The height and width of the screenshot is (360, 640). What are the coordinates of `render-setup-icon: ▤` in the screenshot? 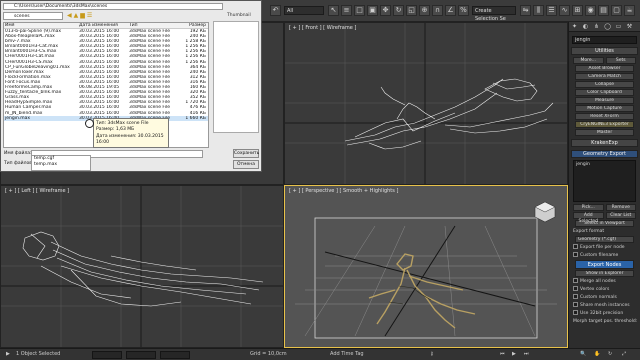 It's located at (603, 10).